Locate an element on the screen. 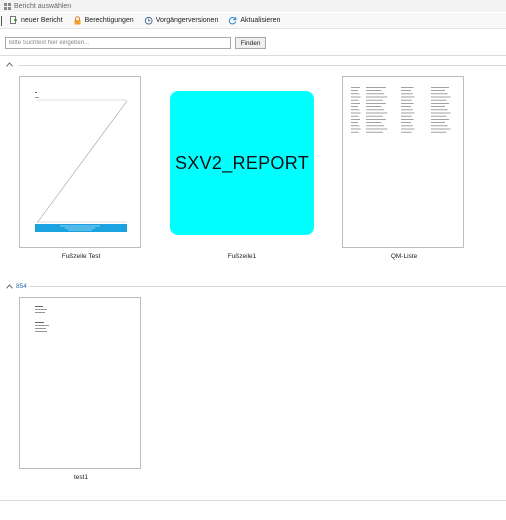 The image size is (506, 520). group-header-854: 854 is located at coordinates (16, 286).